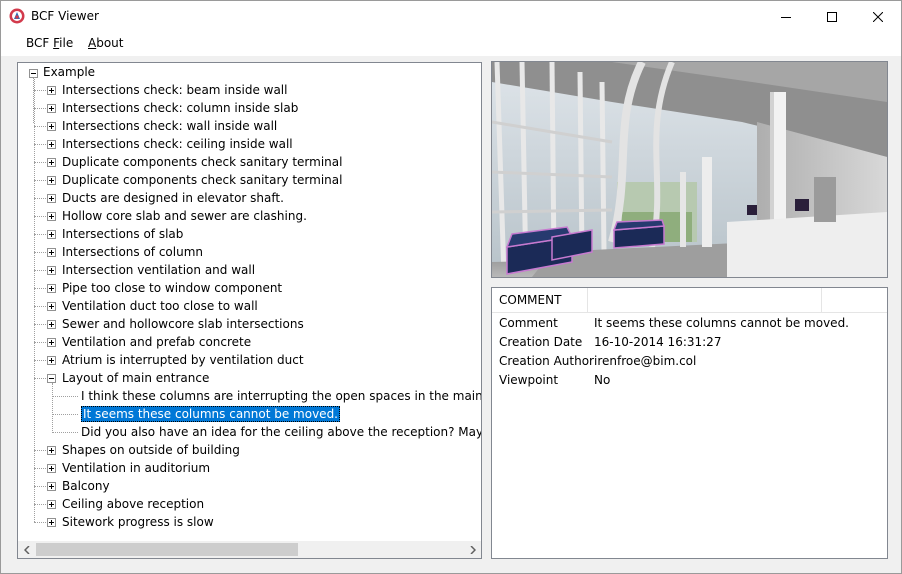  Describe the element at coordinates (122, 234) in the screenshot. I see `tree-topic: Intersections of slab` at that location.